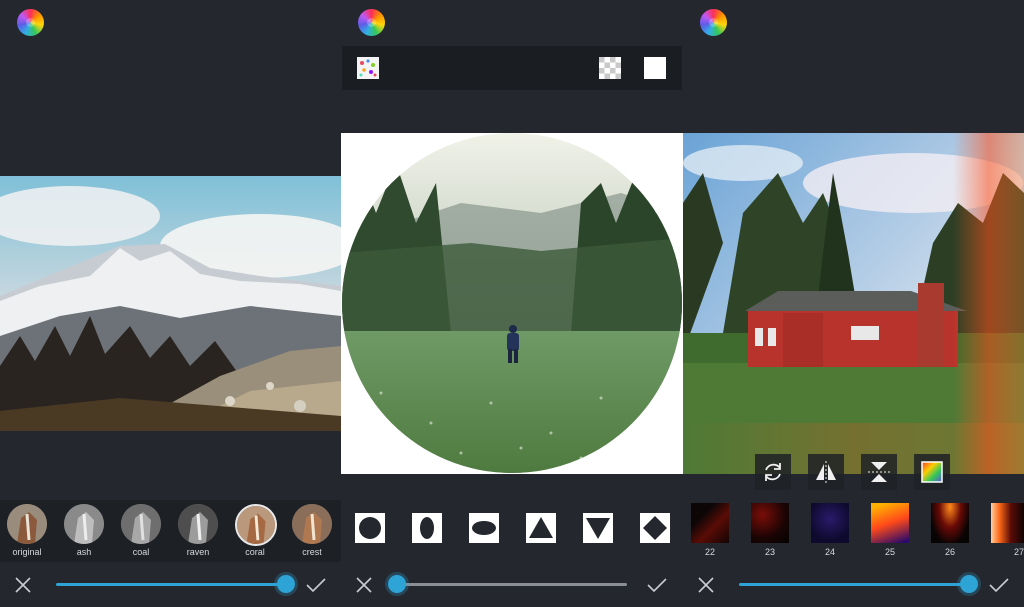 The height and width of the screenshot is (607, 1024). What do you see at coordinates (610, 68) in the screenshot?
I see `transparent-background-icon` at bounding box center [610, 68].